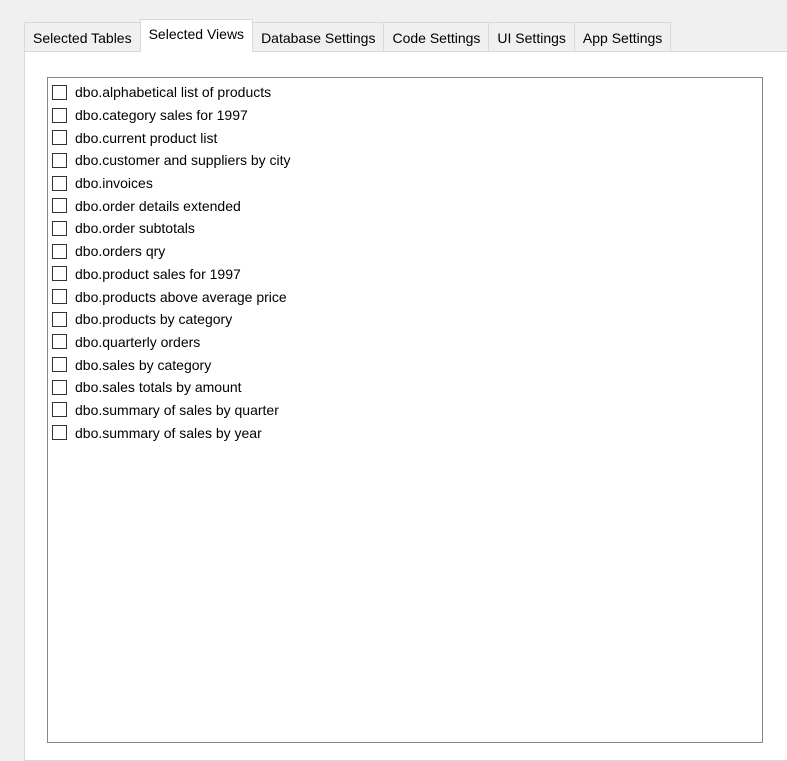 Image resolution: width=787 pixels, height=761 pixels. Describe the element at coordinates (405, 160) in the screenshot. I see `list-item: dbo.customer and suppliers by city` at that location.